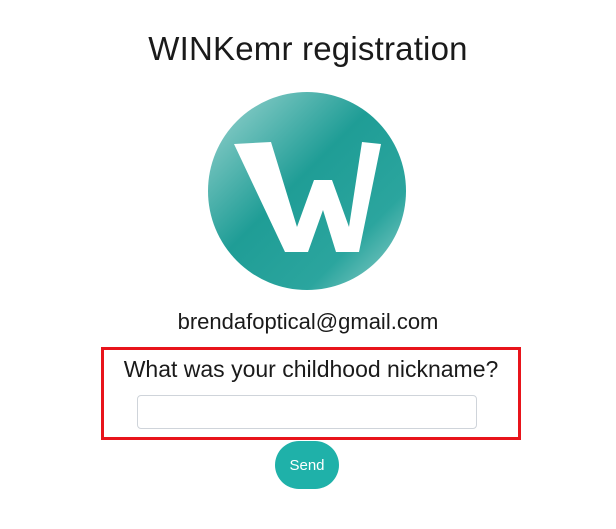  Describe the element at coordinates (308, 48) in the screenshot. I see `page-title: WINKemr registration` at that location.